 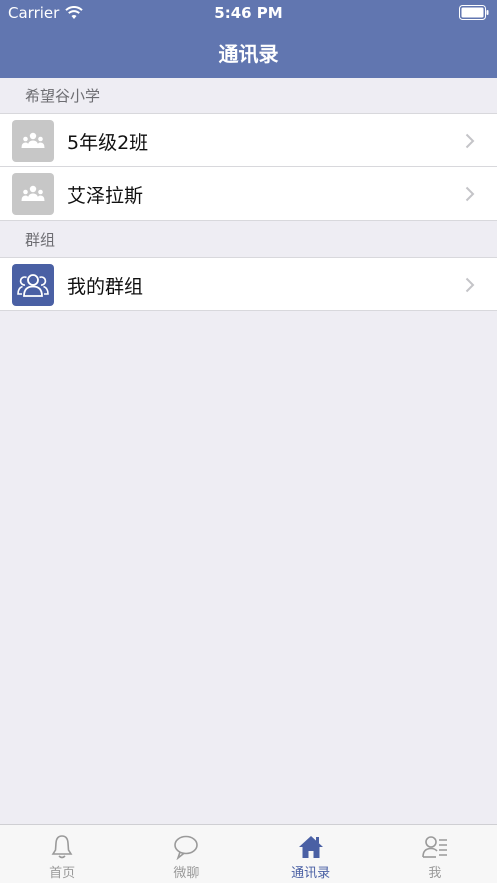 What do you see at coordinates (248, 95) in the screenshot?
I see `section-header-school: 希望谷小学` at bounding box center [248, 95].